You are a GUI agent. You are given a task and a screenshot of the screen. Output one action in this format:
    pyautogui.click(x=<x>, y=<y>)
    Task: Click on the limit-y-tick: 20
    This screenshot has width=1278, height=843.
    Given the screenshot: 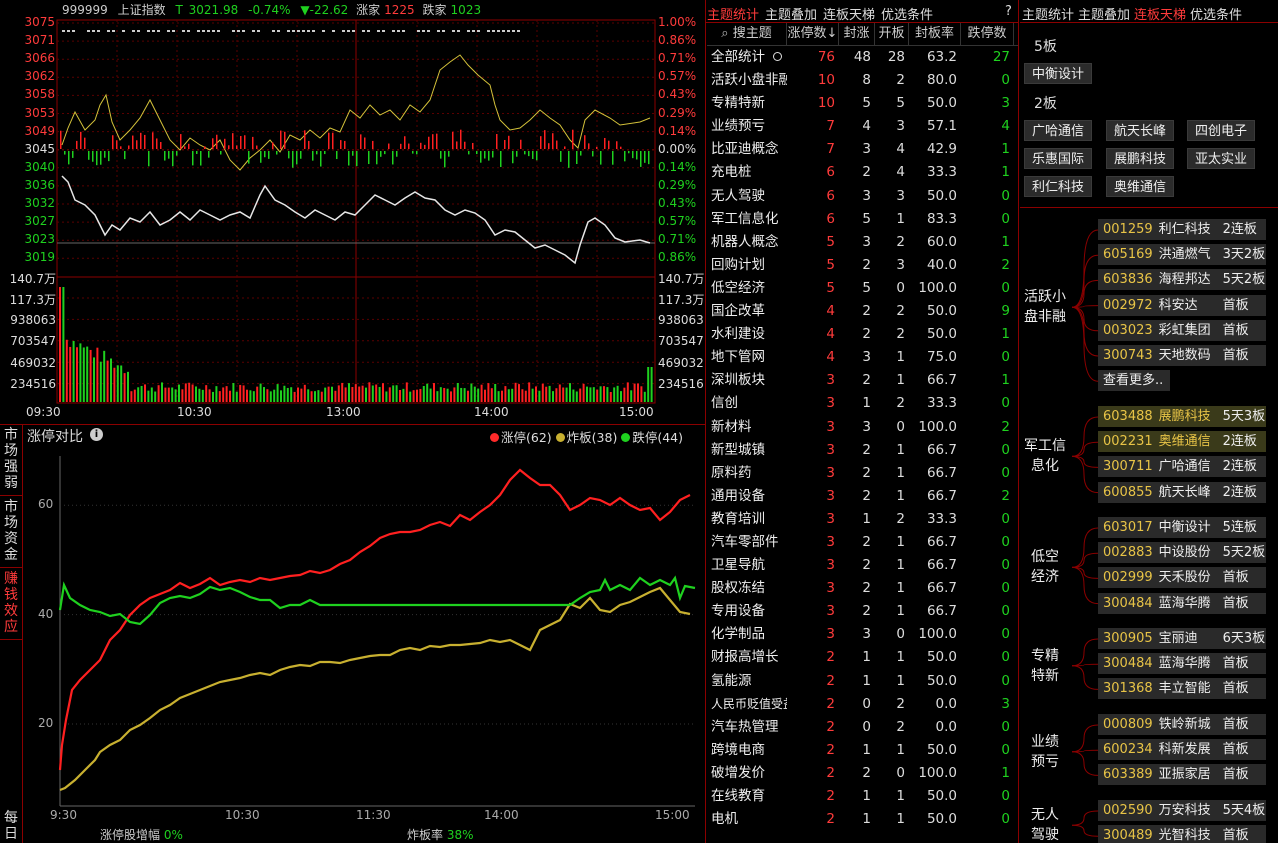 What is the action you would take?
    pyautogui.click(x=46, y=722)
    